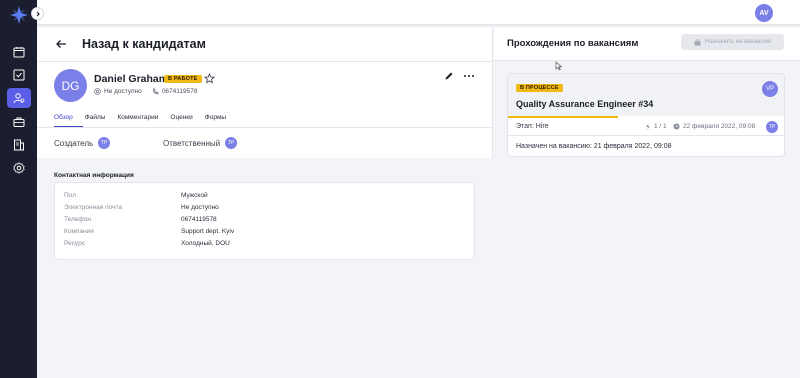  Describe the element at coordinates (183, 79) in the screenshot. I see `status-badge: В РАБОТЕ` at that location.